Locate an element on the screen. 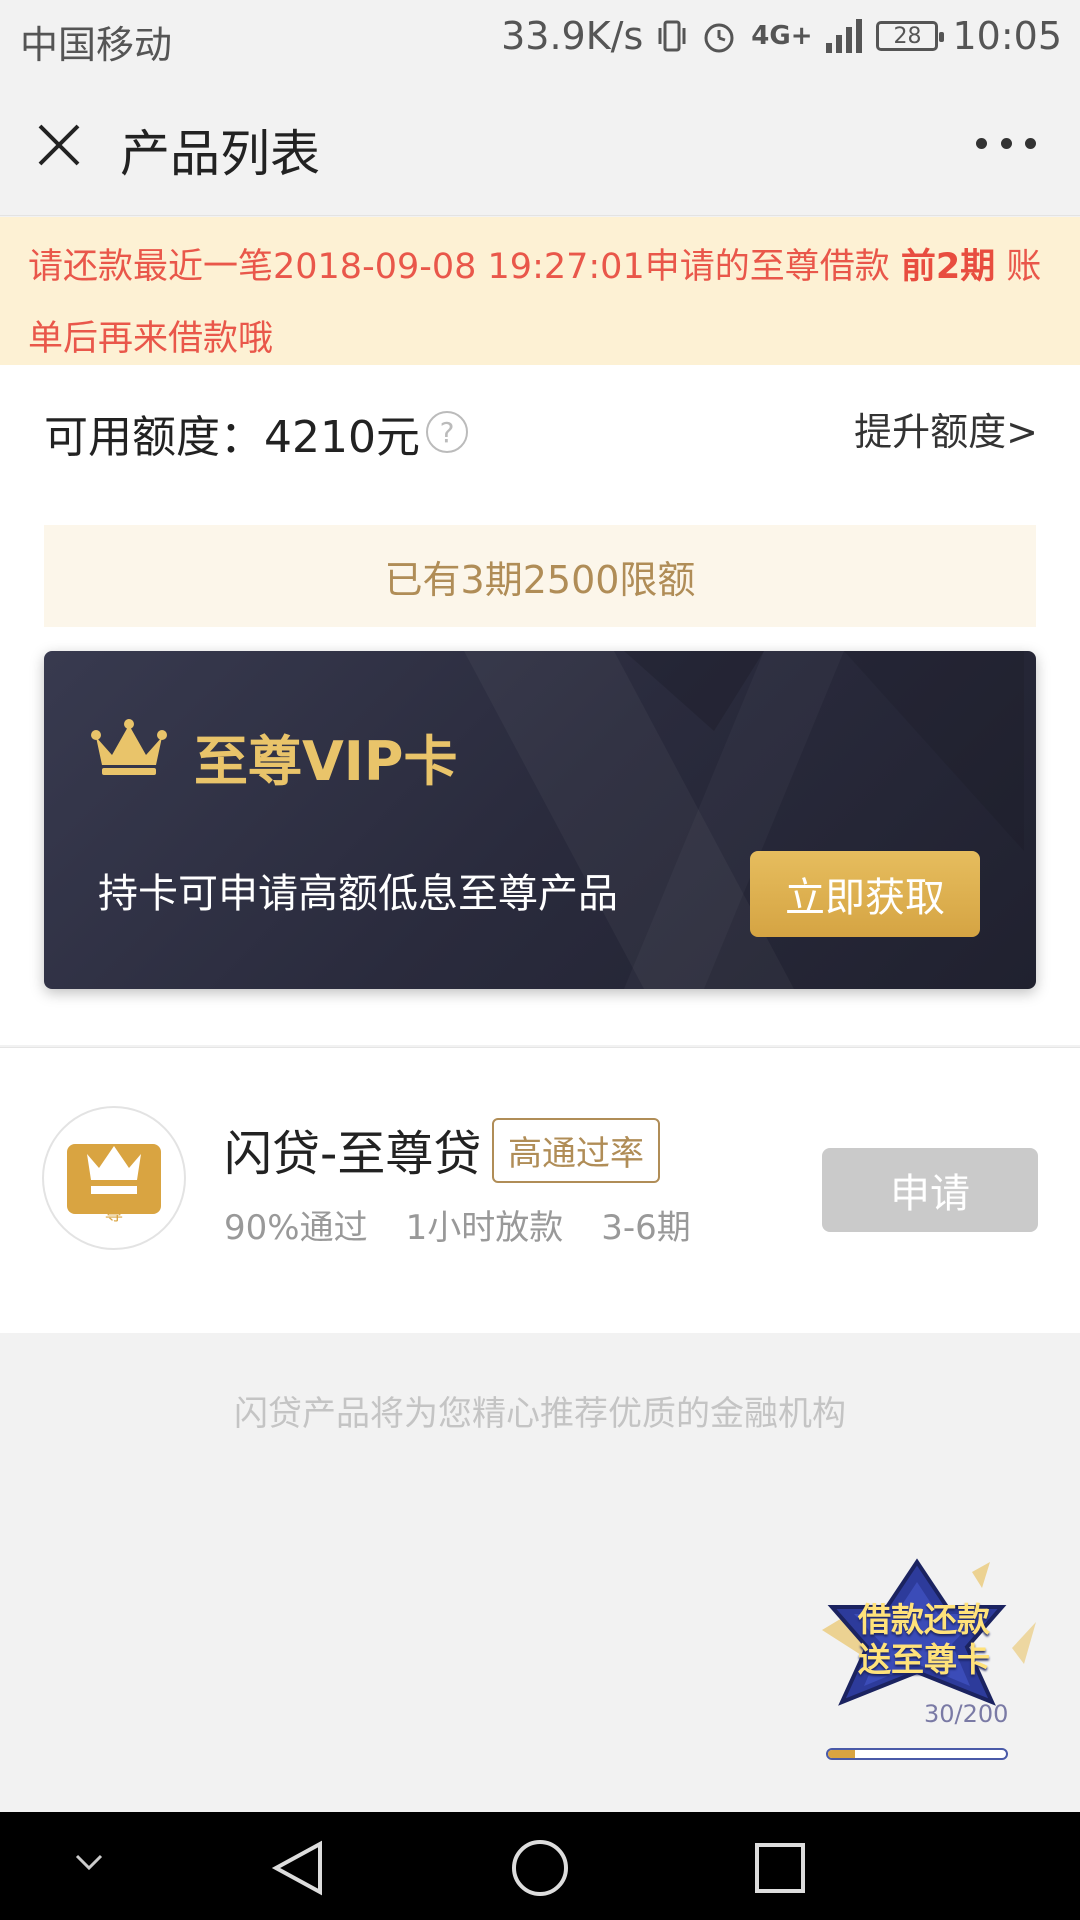 Image resolution: width=1080 pixels, height=1920 pixels. get-vip-button: 立即获取 is located at coordinates (865, 894).